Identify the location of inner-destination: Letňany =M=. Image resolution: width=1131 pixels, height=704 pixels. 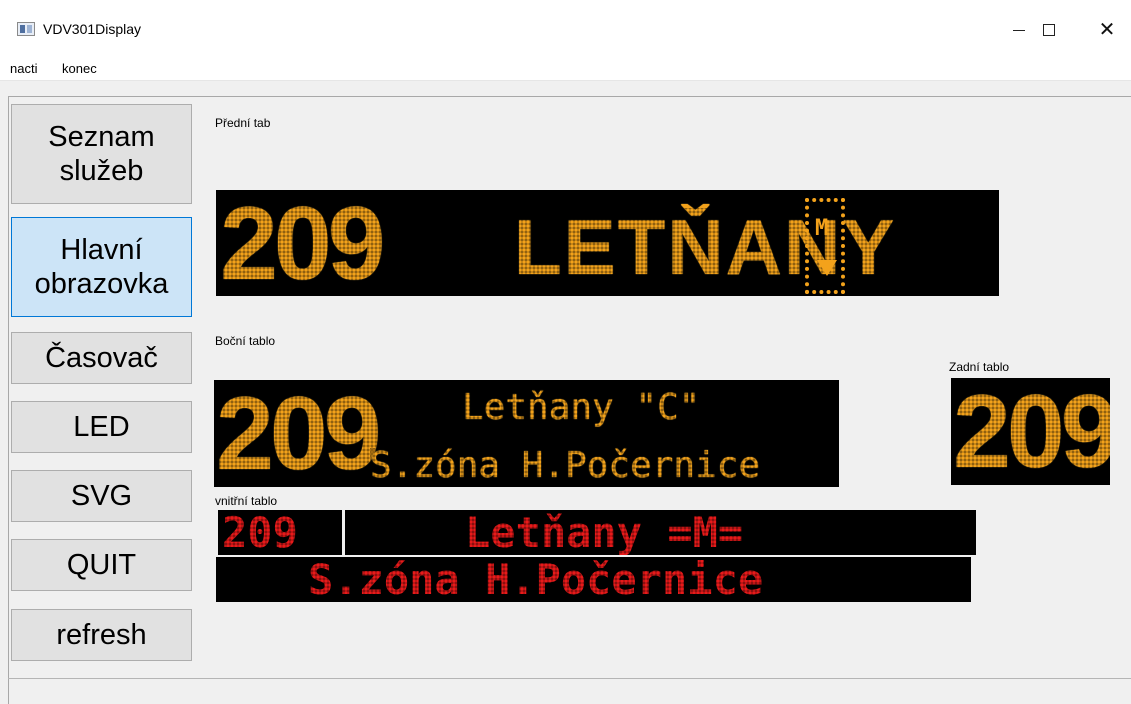
(604, 532).